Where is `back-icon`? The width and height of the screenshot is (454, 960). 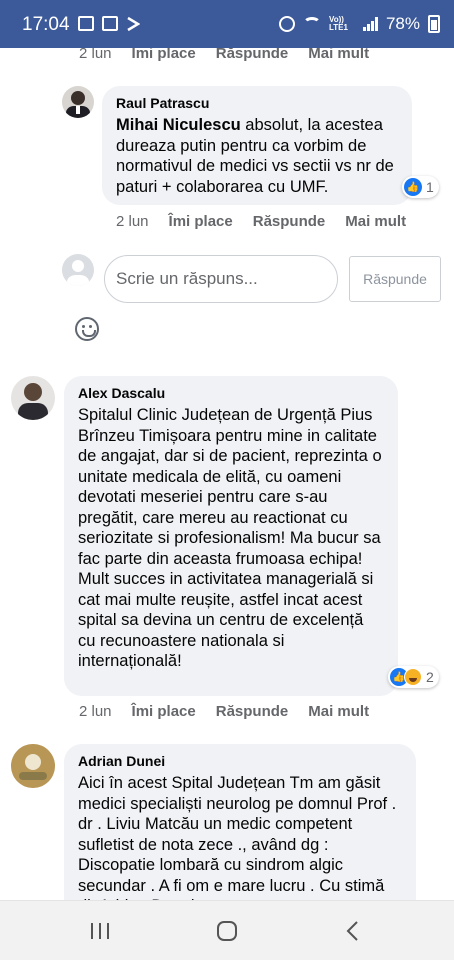
back-icon is located at coordinates (354, 931).